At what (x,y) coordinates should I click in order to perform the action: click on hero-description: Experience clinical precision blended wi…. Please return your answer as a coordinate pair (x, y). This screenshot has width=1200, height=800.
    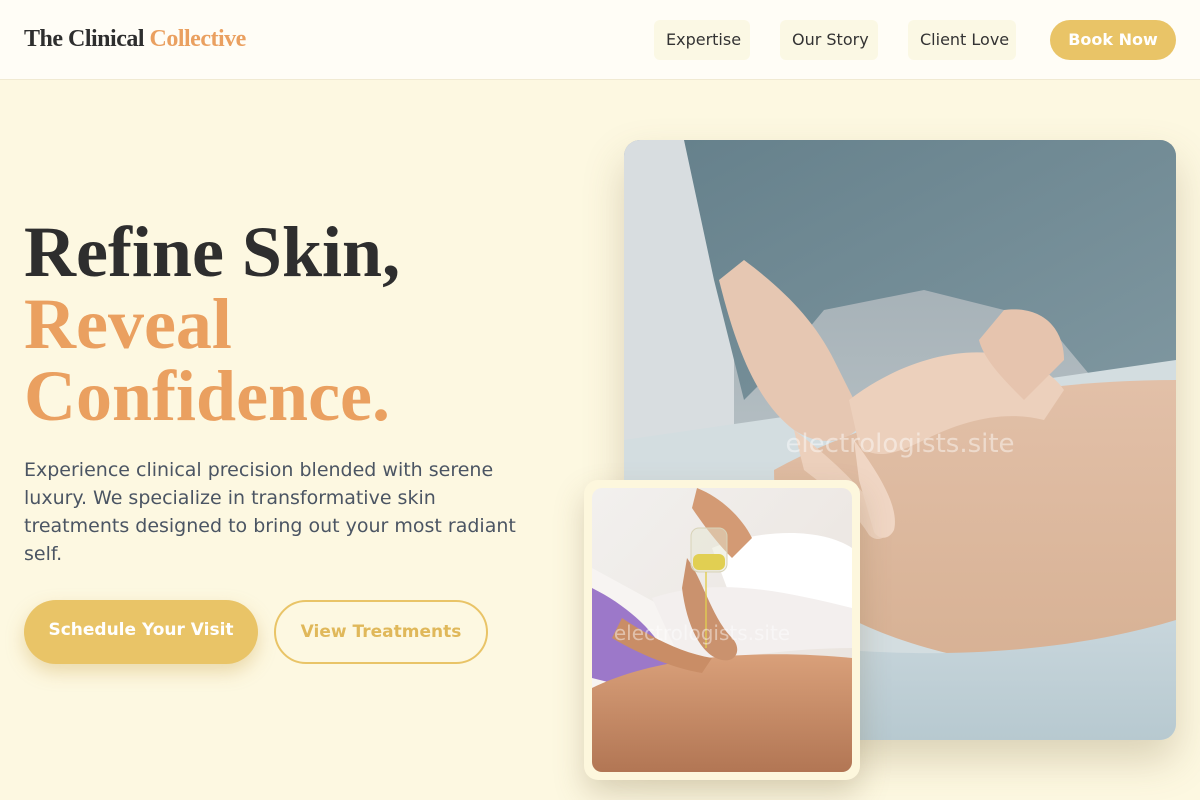
    Looking at the image, I should click on (270, 512).